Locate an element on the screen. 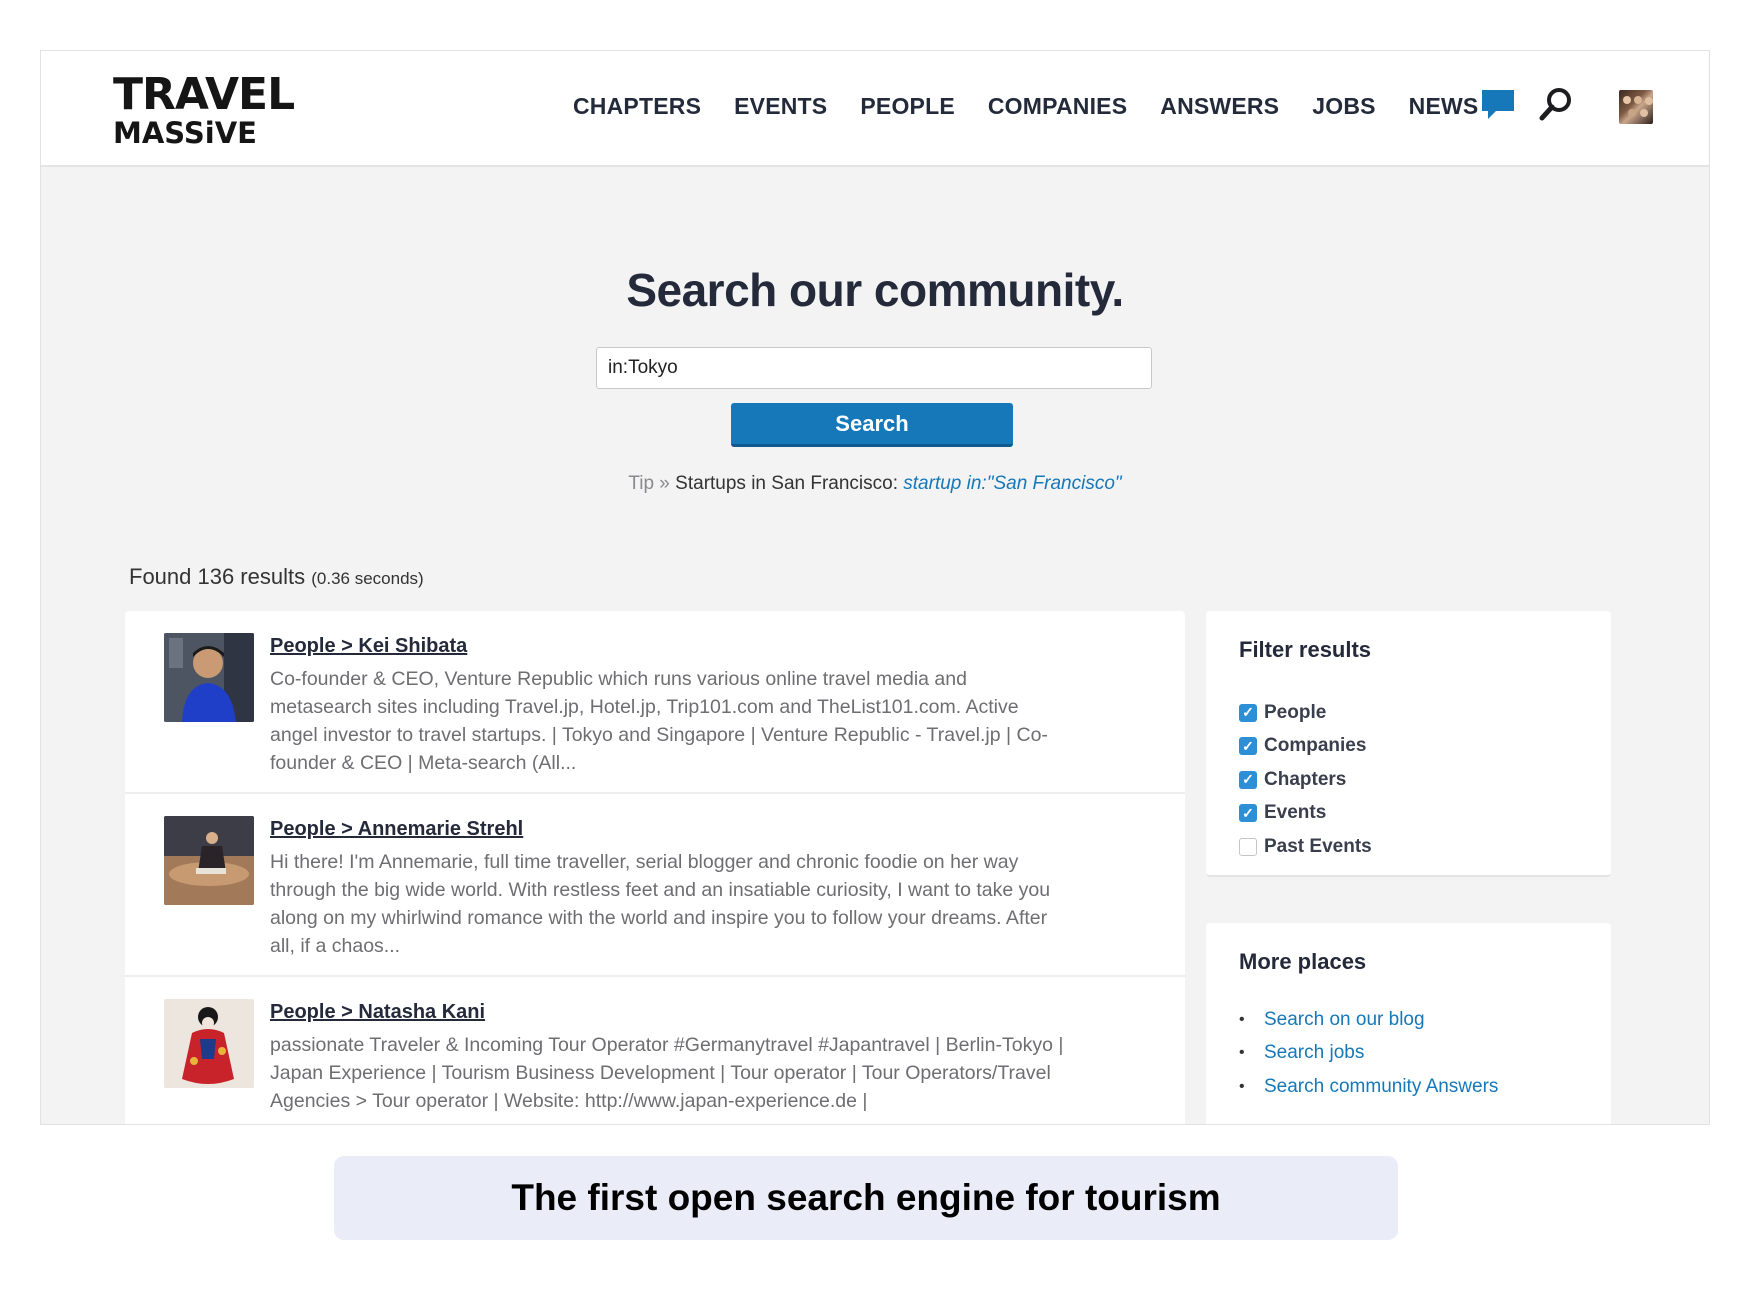  search-input is located at coordinates (874, 368).